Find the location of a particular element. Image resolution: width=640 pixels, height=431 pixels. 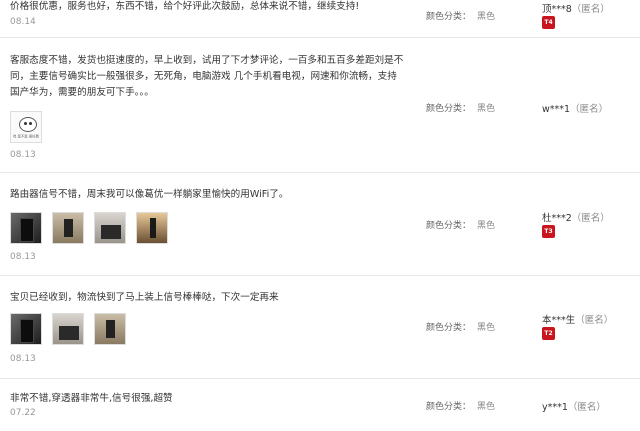

photo-caption: 哇 是不是 很好看 is located at coordinates (26, 136).